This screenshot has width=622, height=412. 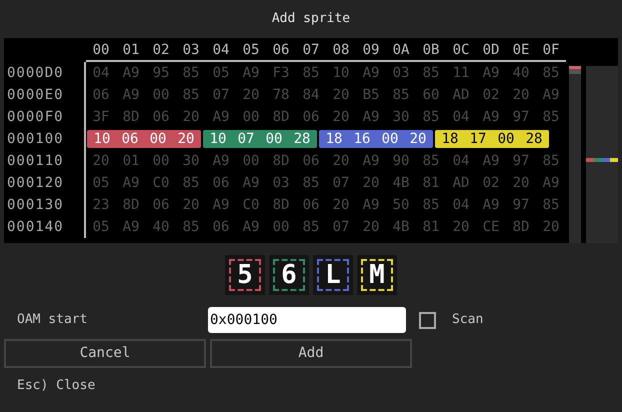 I want to click on footer-hint: Esc) Close, so click(x=56, y=386).